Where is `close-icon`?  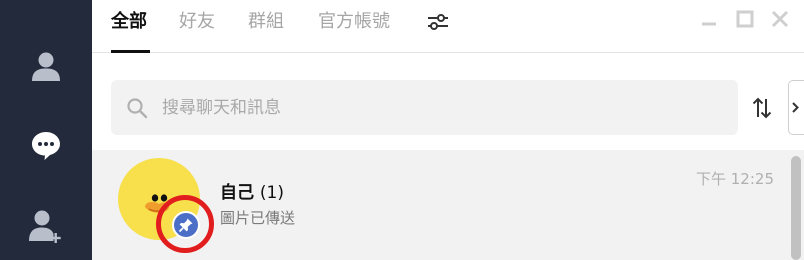
close-icon is located at coordinates (780, 19).